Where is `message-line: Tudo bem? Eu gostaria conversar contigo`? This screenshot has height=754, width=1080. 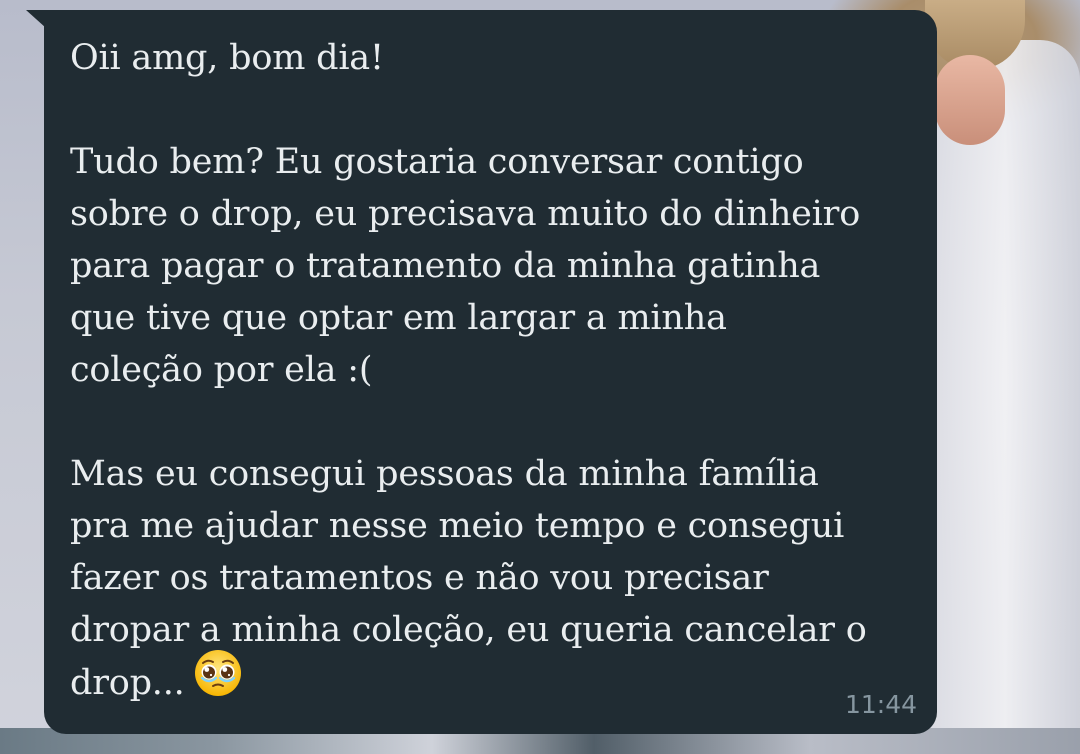
message-line: Tudo bem? Eu gostaria conversar contigo is located at coordinates (437, 162).